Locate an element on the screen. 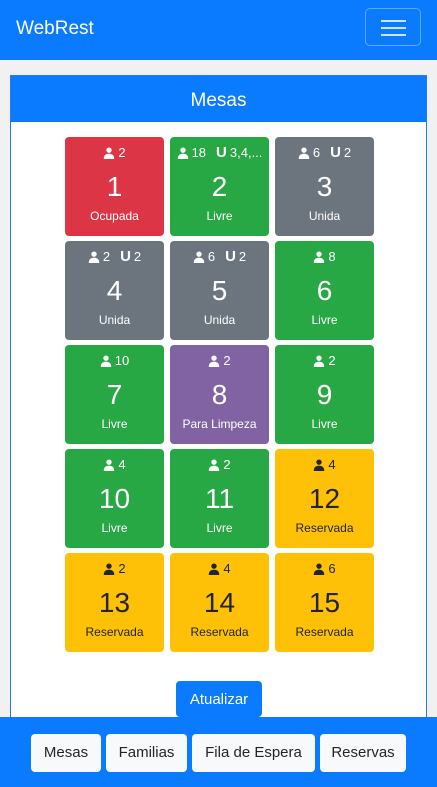 The width and height of the screenshot is (437, 787). table-number: 4 is located at coordinates (114, 290).